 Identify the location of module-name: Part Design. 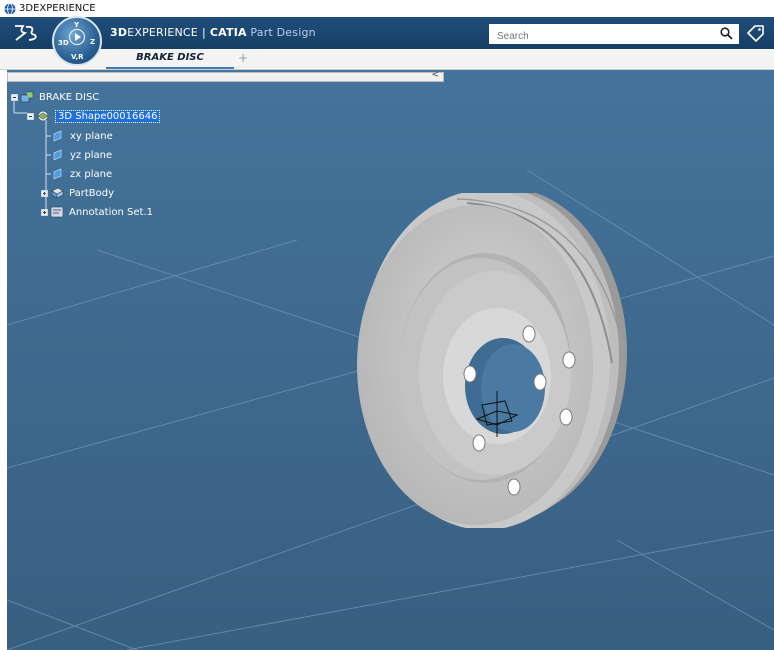
(283, 32).